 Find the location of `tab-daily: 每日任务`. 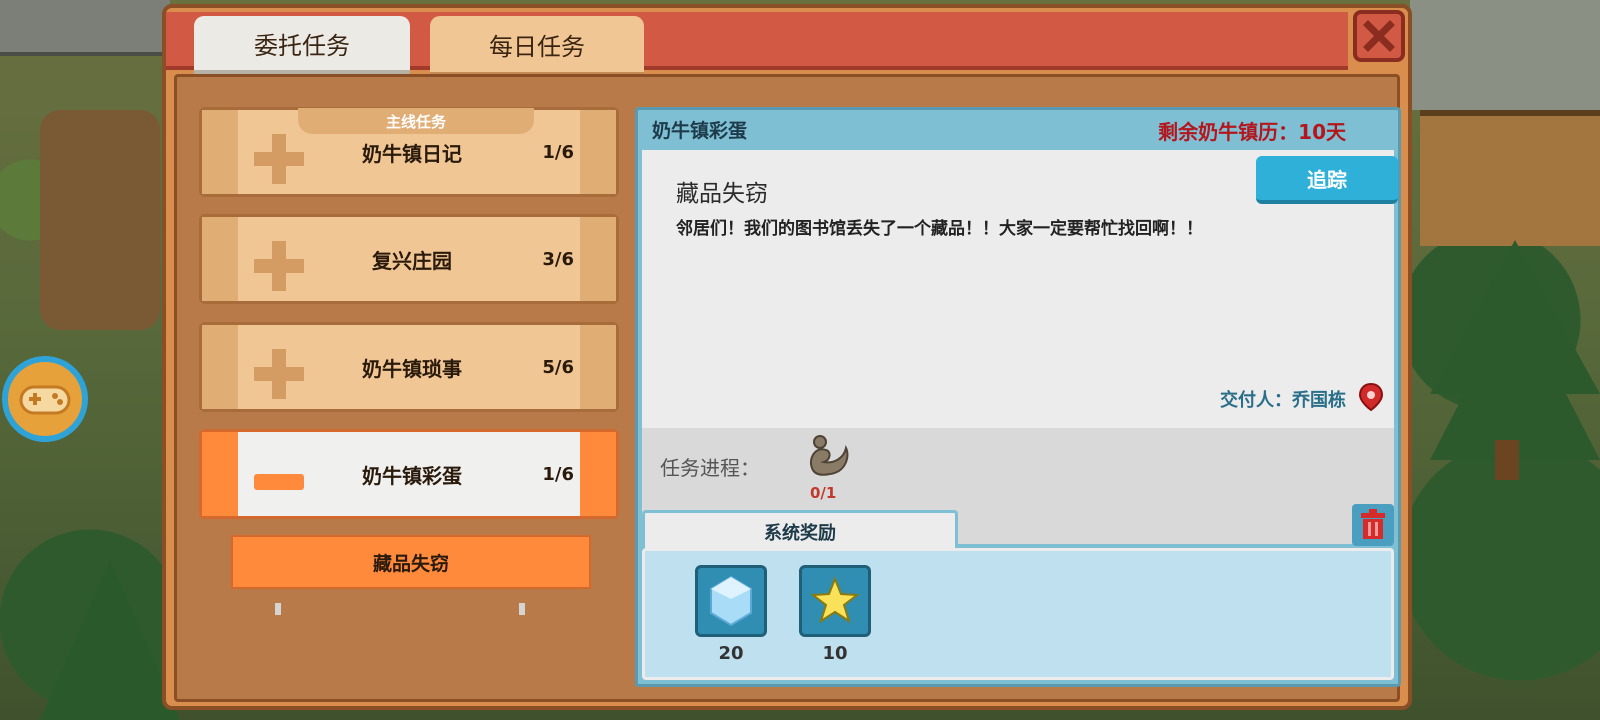

tab-daily: 每日任务 is located at coordinates (537, 46).